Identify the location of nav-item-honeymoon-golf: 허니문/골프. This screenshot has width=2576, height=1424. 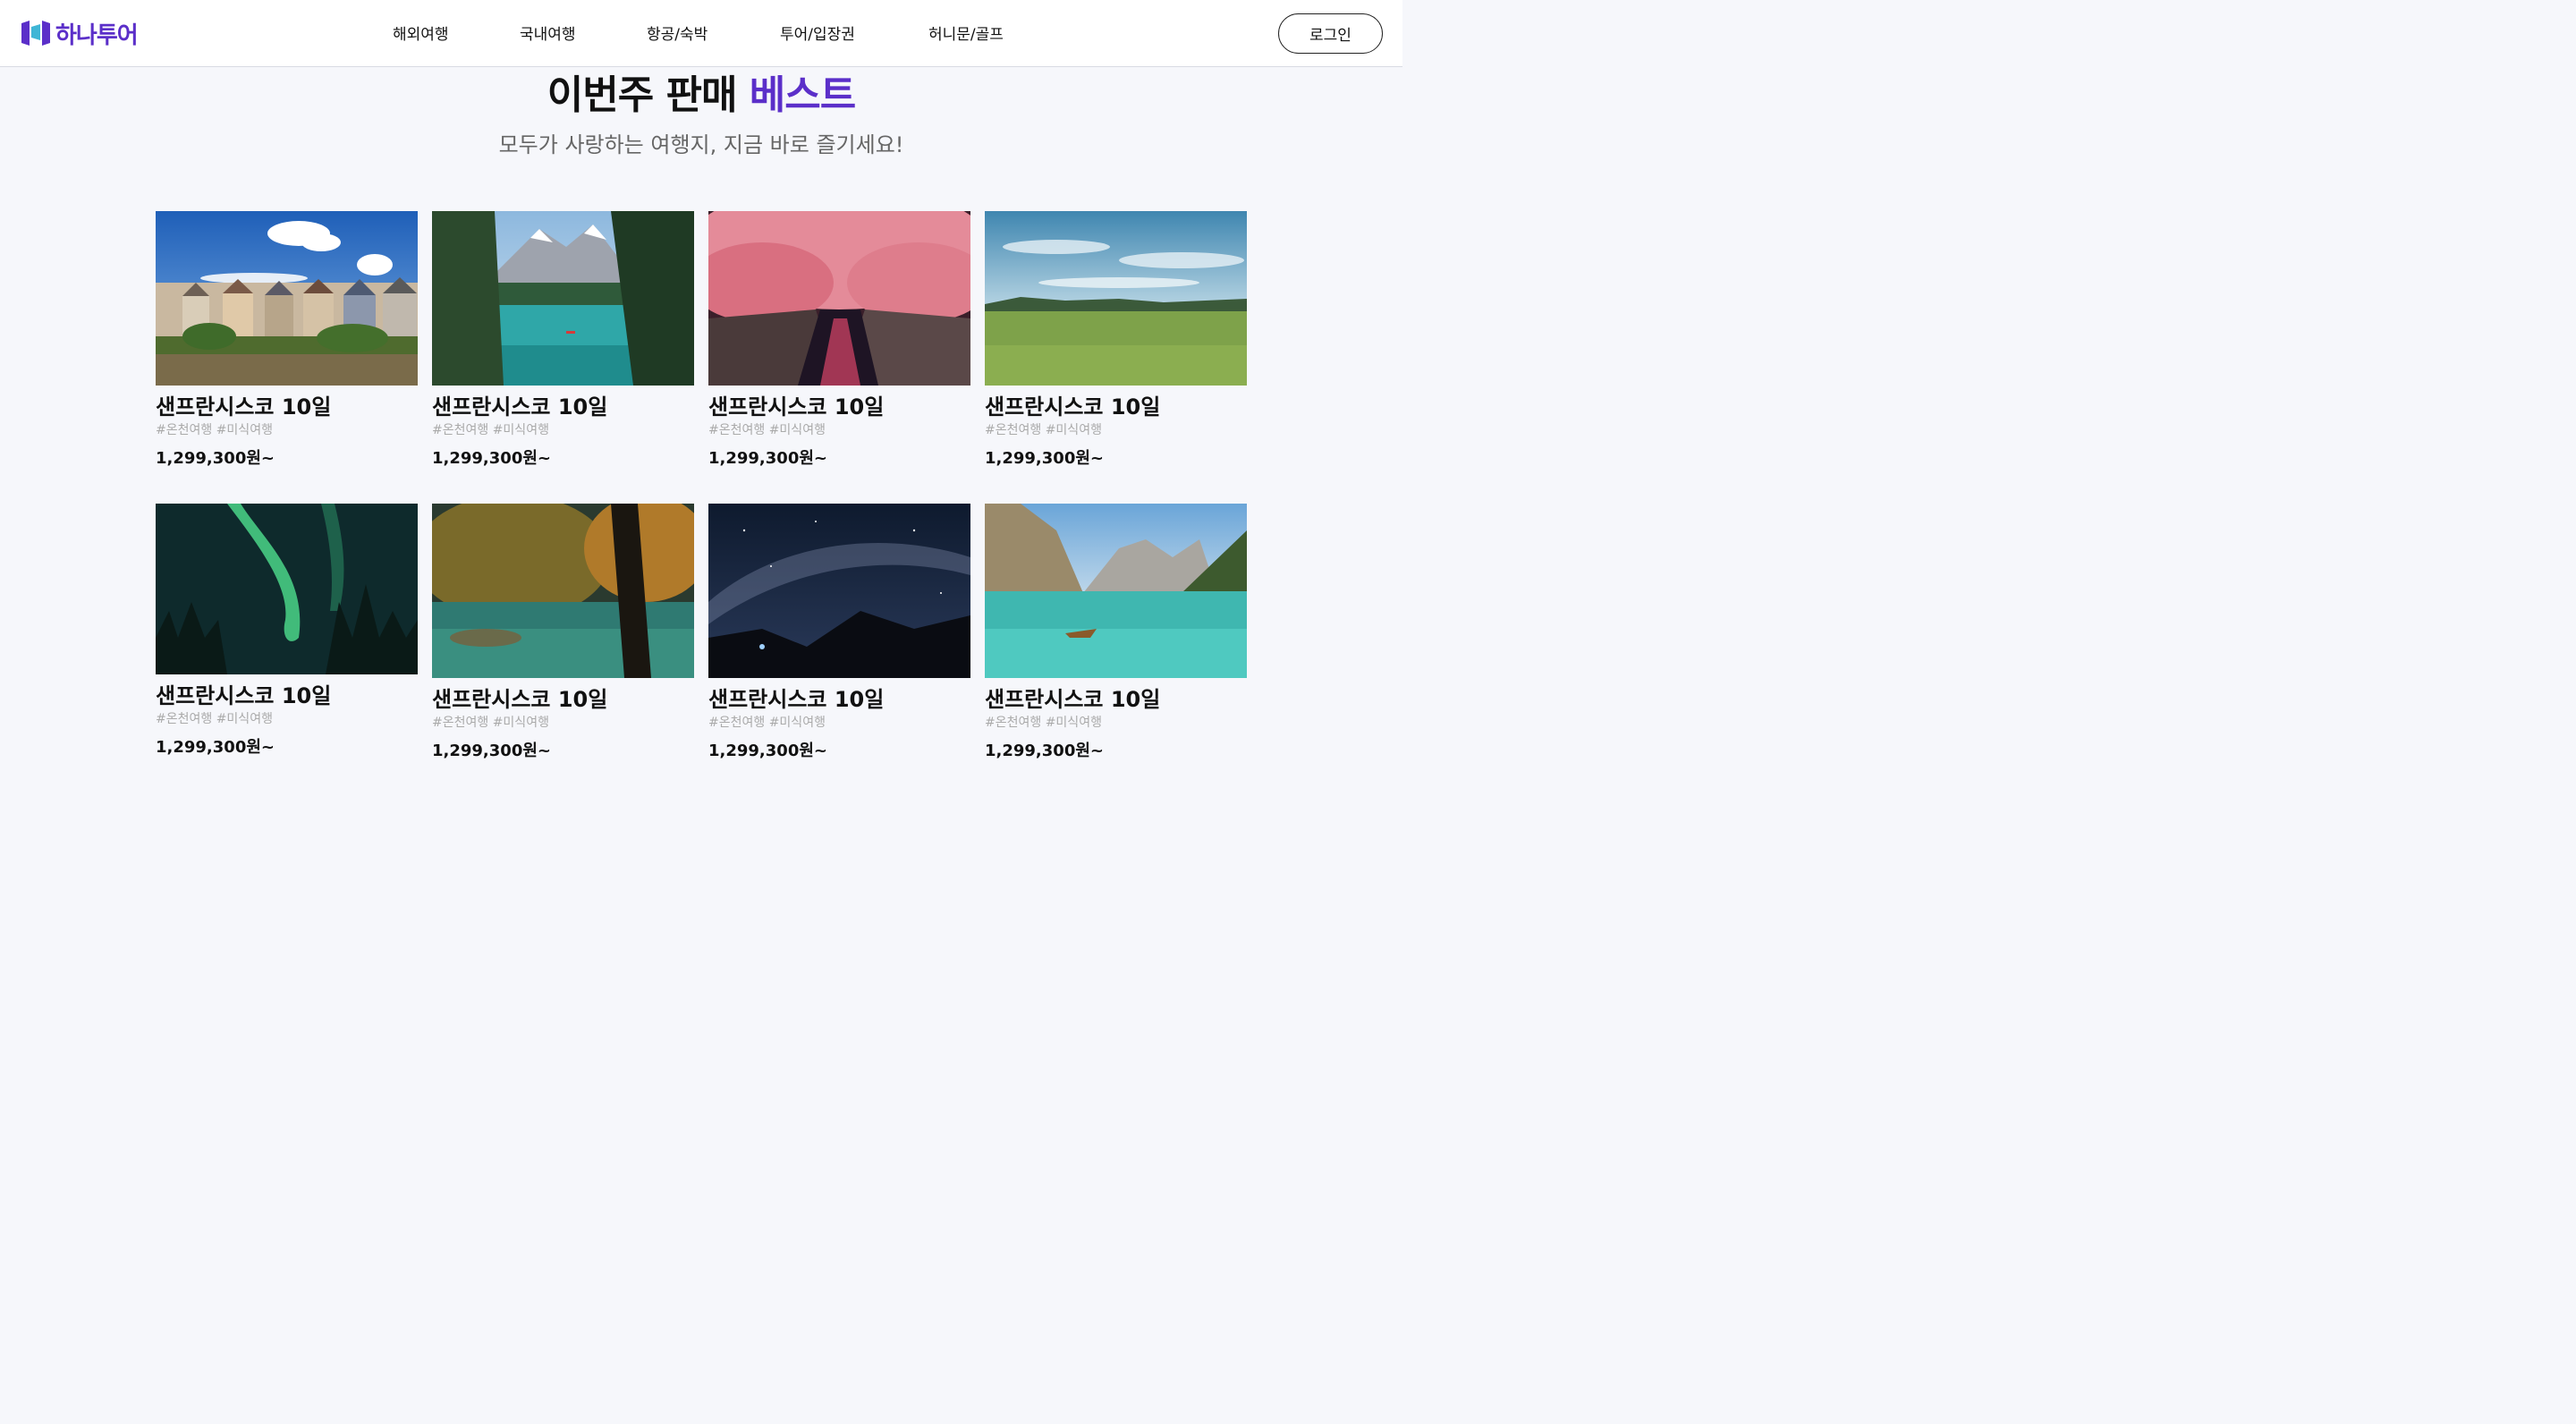
(966, 32).